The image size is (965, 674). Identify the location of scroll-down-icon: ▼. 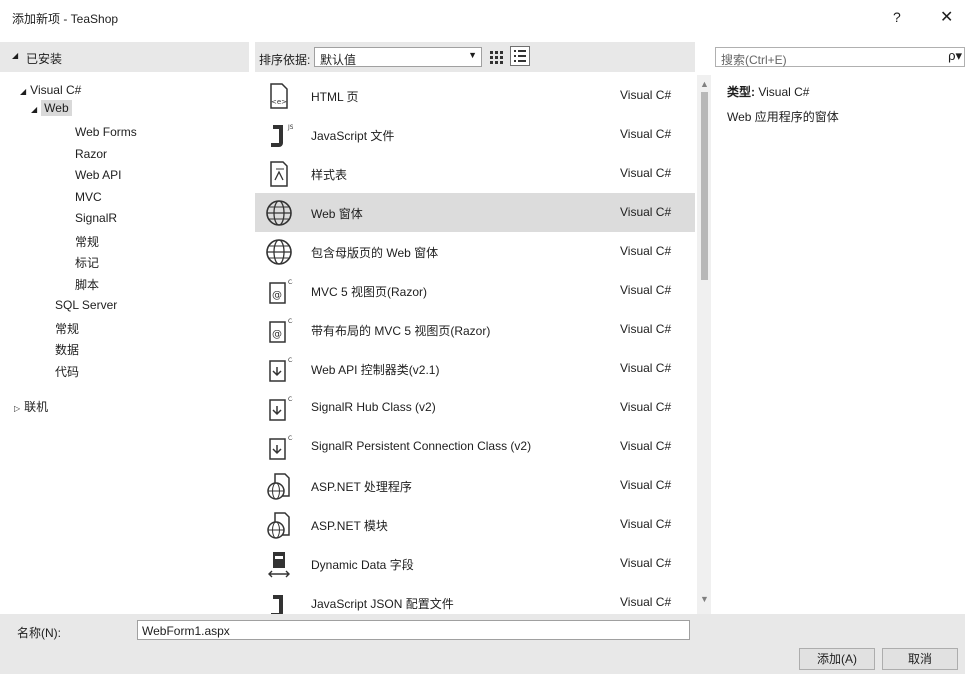
(704, 599).